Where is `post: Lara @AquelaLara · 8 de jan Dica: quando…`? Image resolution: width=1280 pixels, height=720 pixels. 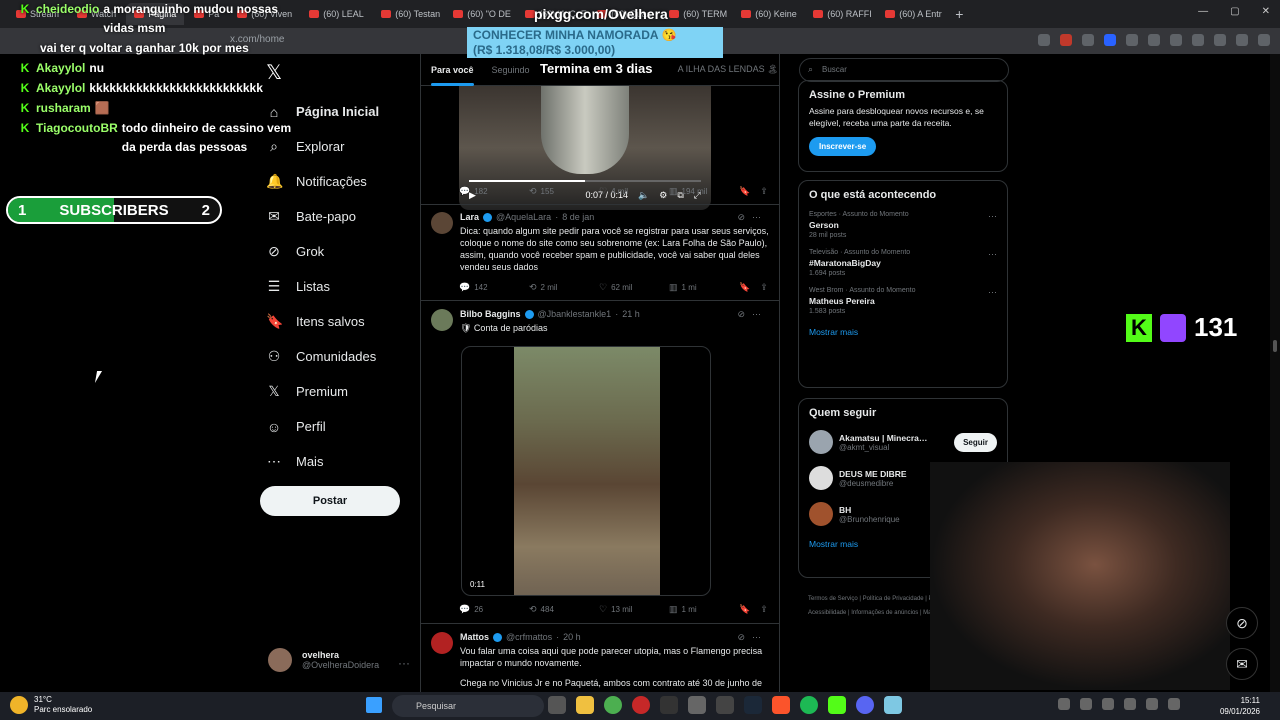 post: Lara @AquelaLara · 8 de jan Dica: quando… is located at coordinates (601, 267).